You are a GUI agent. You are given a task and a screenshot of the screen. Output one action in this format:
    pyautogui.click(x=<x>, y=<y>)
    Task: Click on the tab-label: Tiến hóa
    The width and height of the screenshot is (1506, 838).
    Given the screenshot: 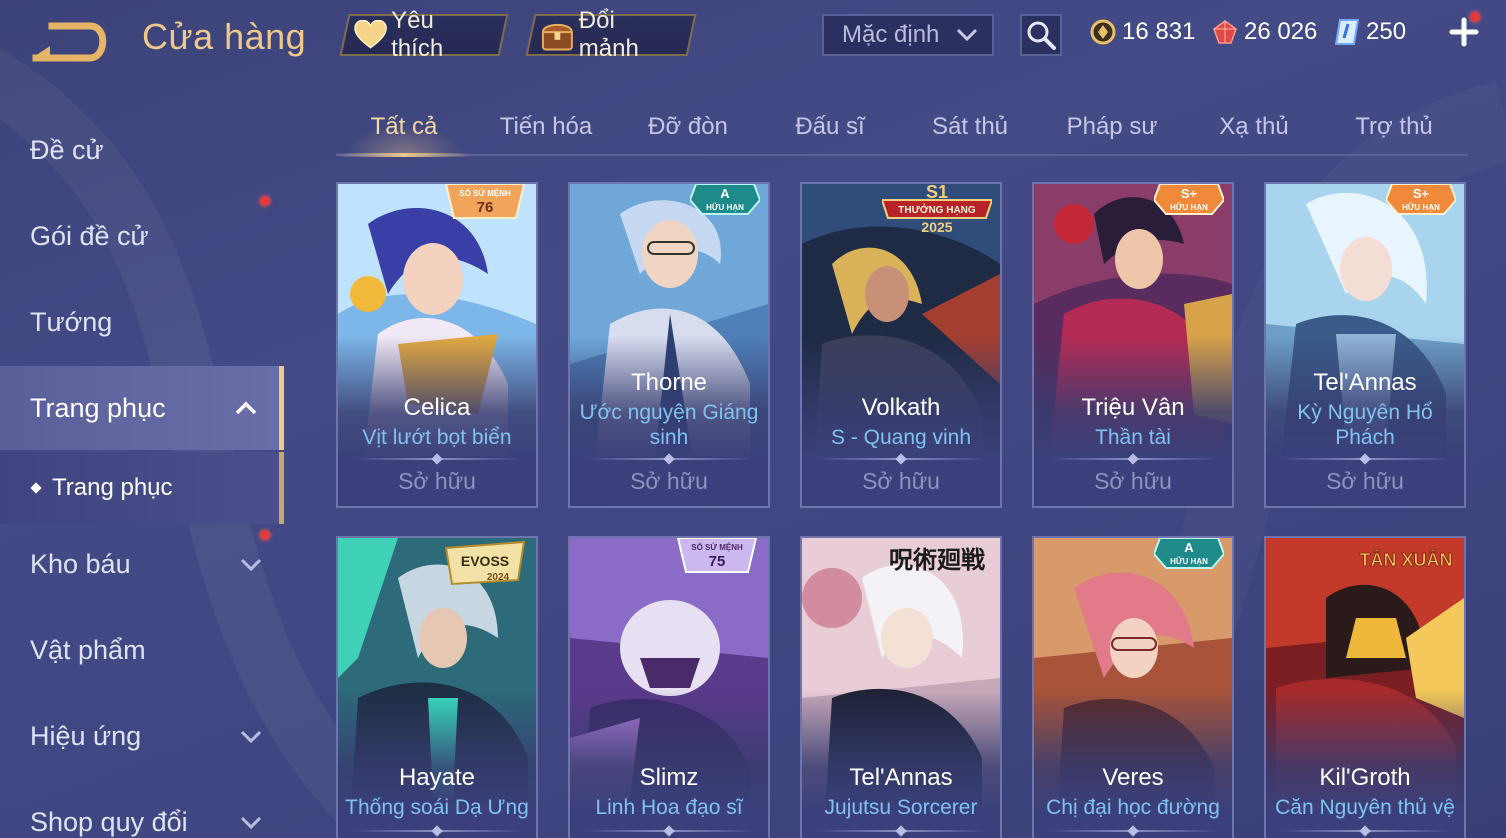 What is the action you would take?
    pyautogui.click(x=546, y=126)
    